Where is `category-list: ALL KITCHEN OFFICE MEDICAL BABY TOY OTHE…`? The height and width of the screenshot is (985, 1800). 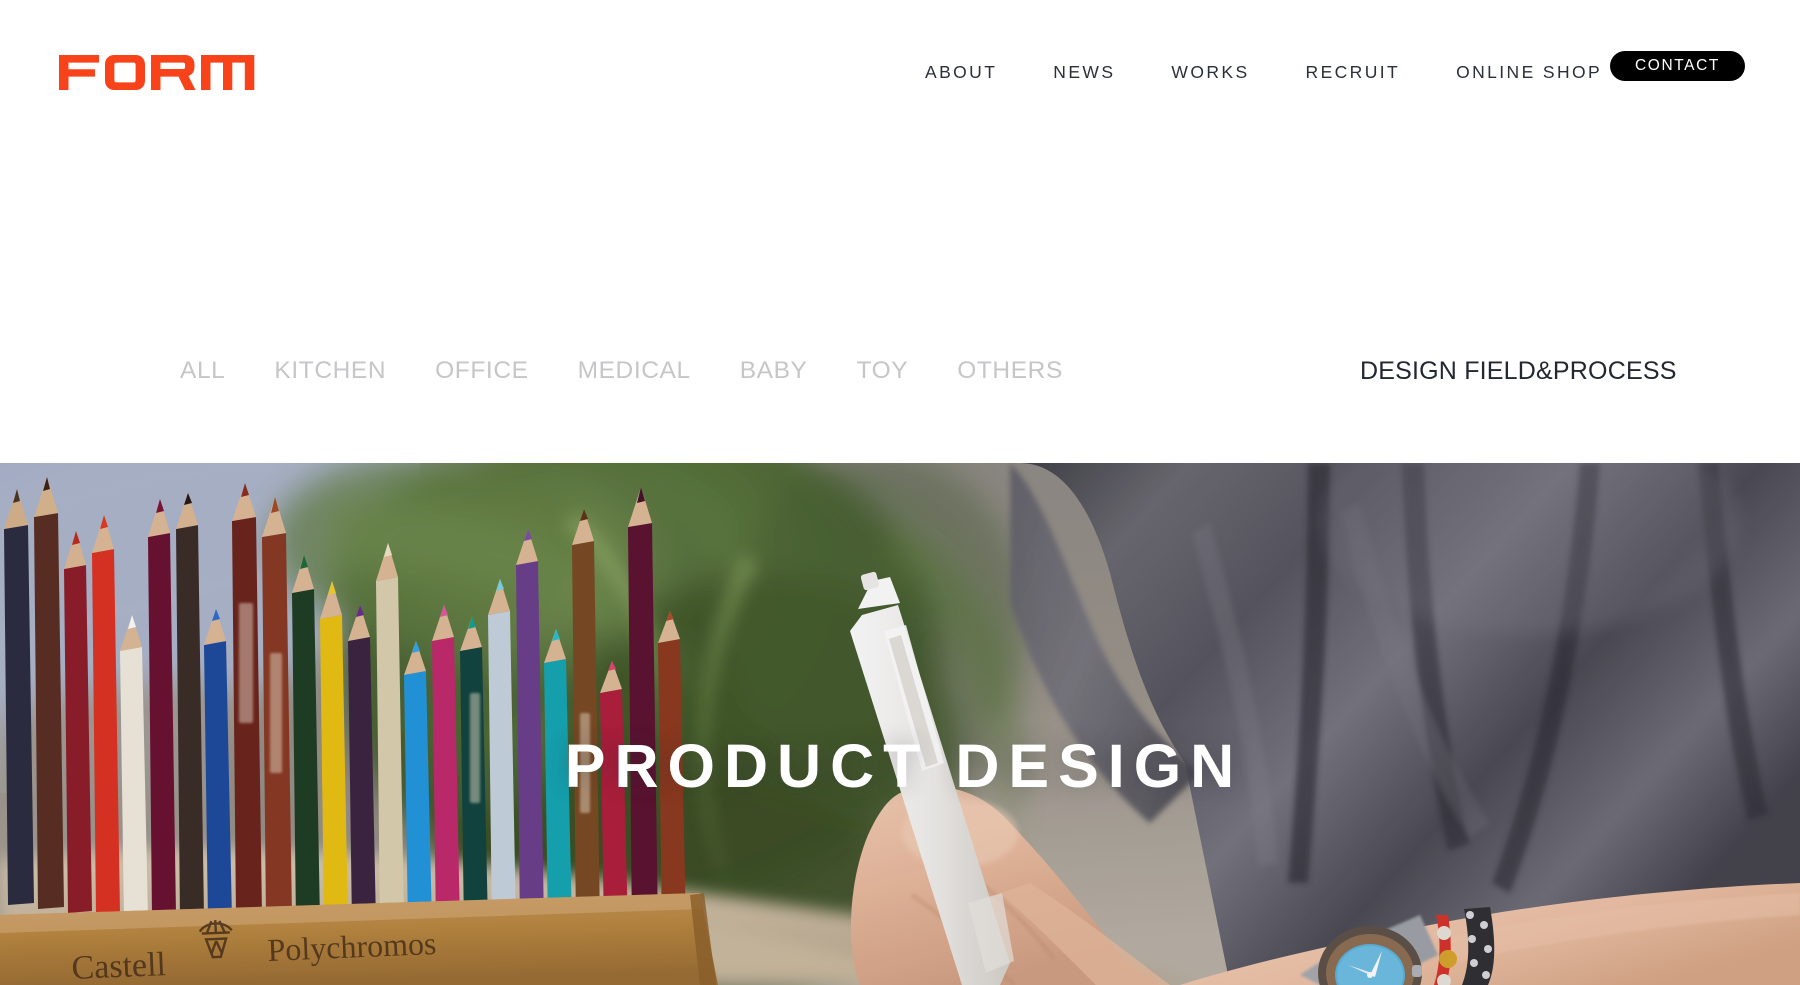 category-list: ALL KITCHEN OFFICE MEDICAL BABY TOY OTHE… is located at coordinates (621, 371).